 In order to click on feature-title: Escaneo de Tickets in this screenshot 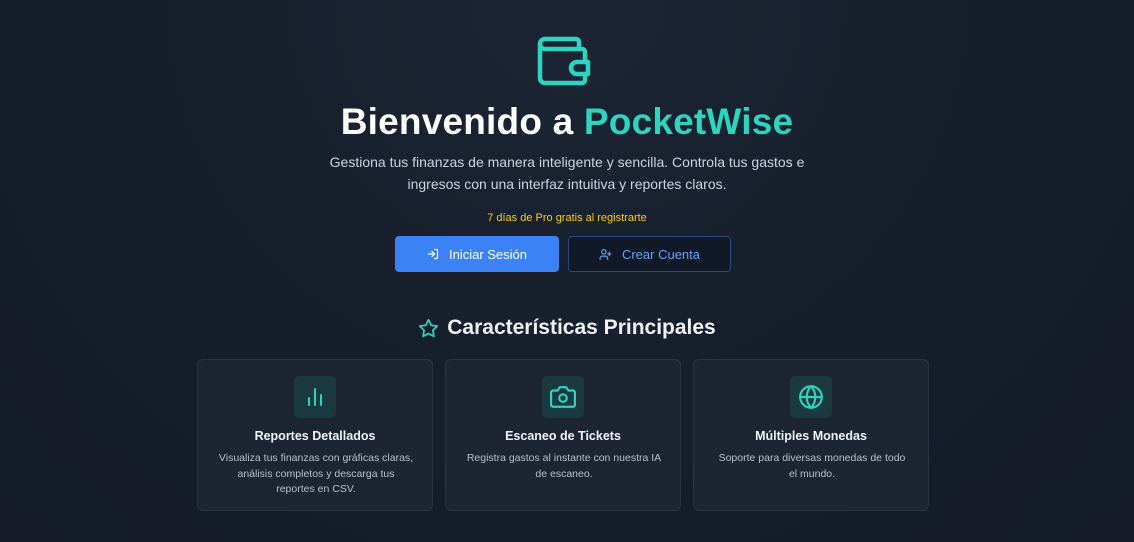, I will do `click(563, 436)`.